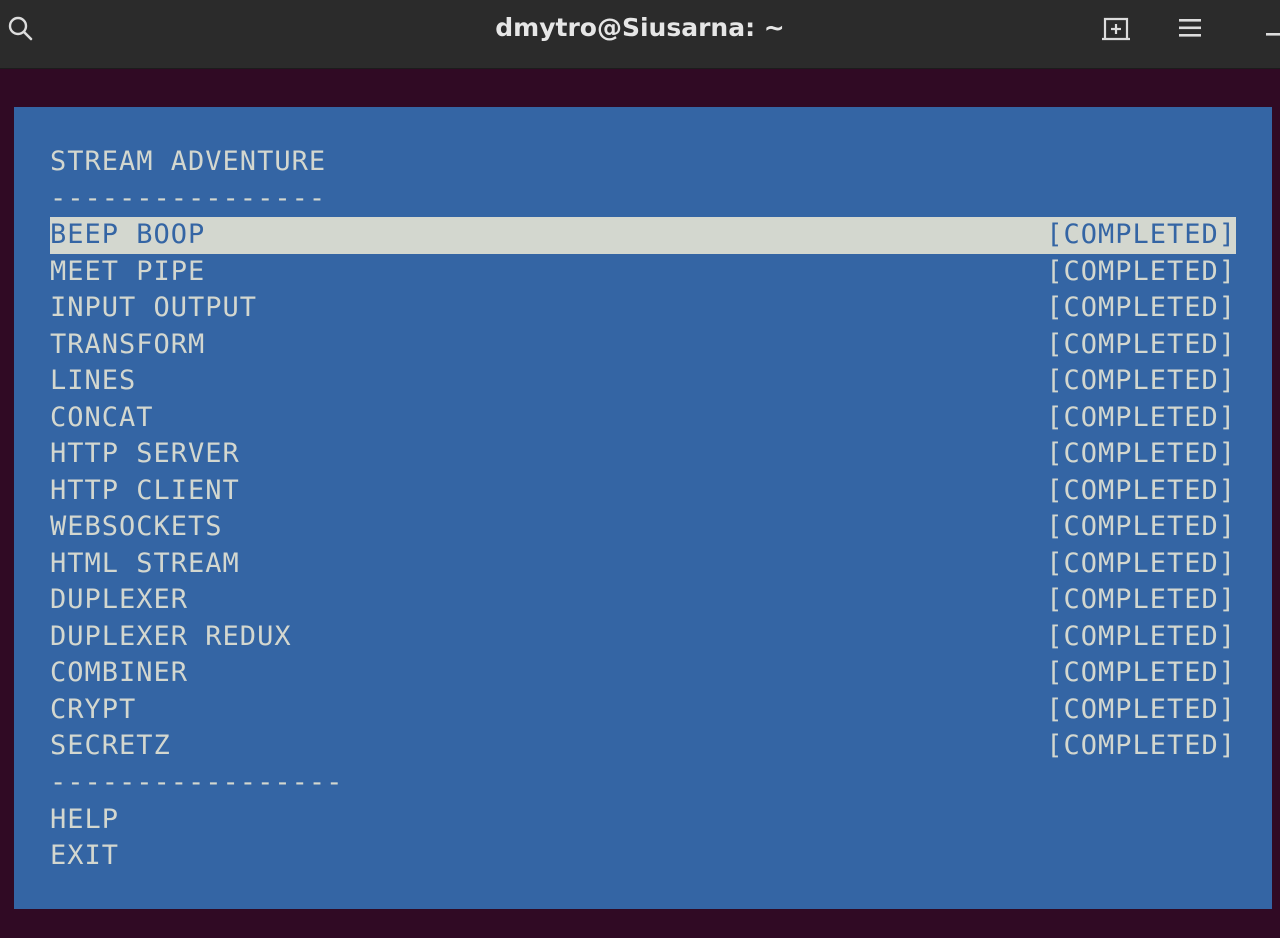 This screenshot has width=1280, height=938. I want to click on title-bar: dmytro@Siusarna: ~, so click(640, 34).